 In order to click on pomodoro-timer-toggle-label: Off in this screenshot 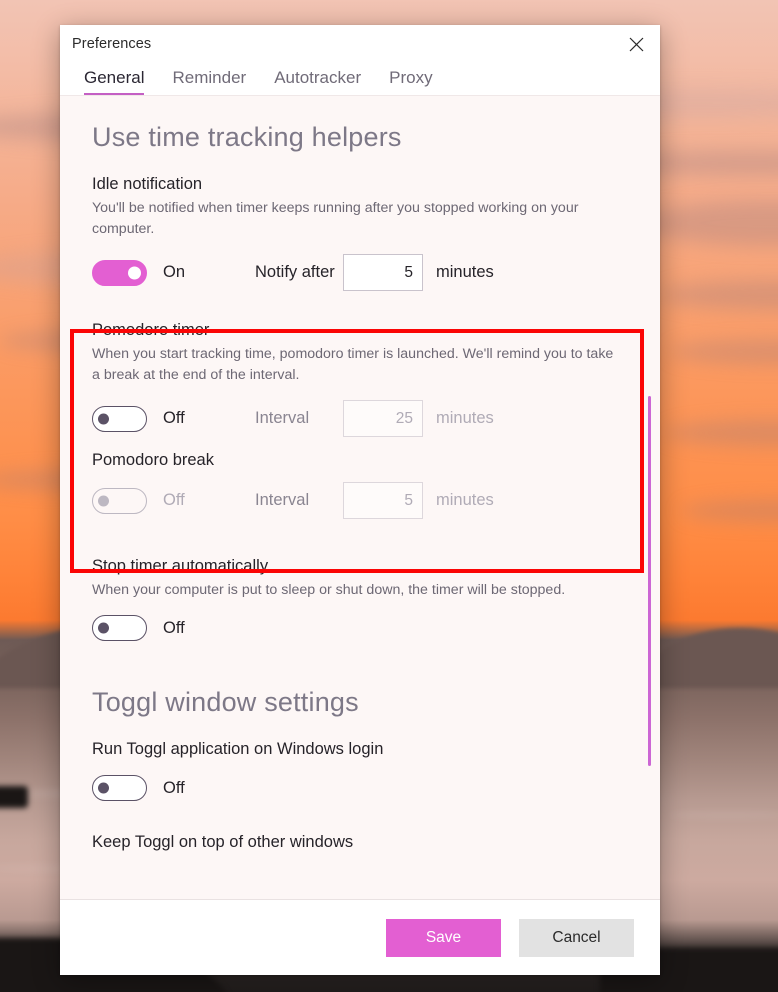, I will do `click(174, 418)`.